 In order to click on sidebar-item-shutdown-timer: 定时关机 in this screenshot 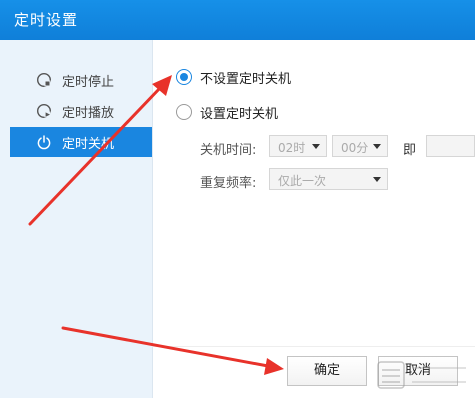, I will do `click(81, 142)`.